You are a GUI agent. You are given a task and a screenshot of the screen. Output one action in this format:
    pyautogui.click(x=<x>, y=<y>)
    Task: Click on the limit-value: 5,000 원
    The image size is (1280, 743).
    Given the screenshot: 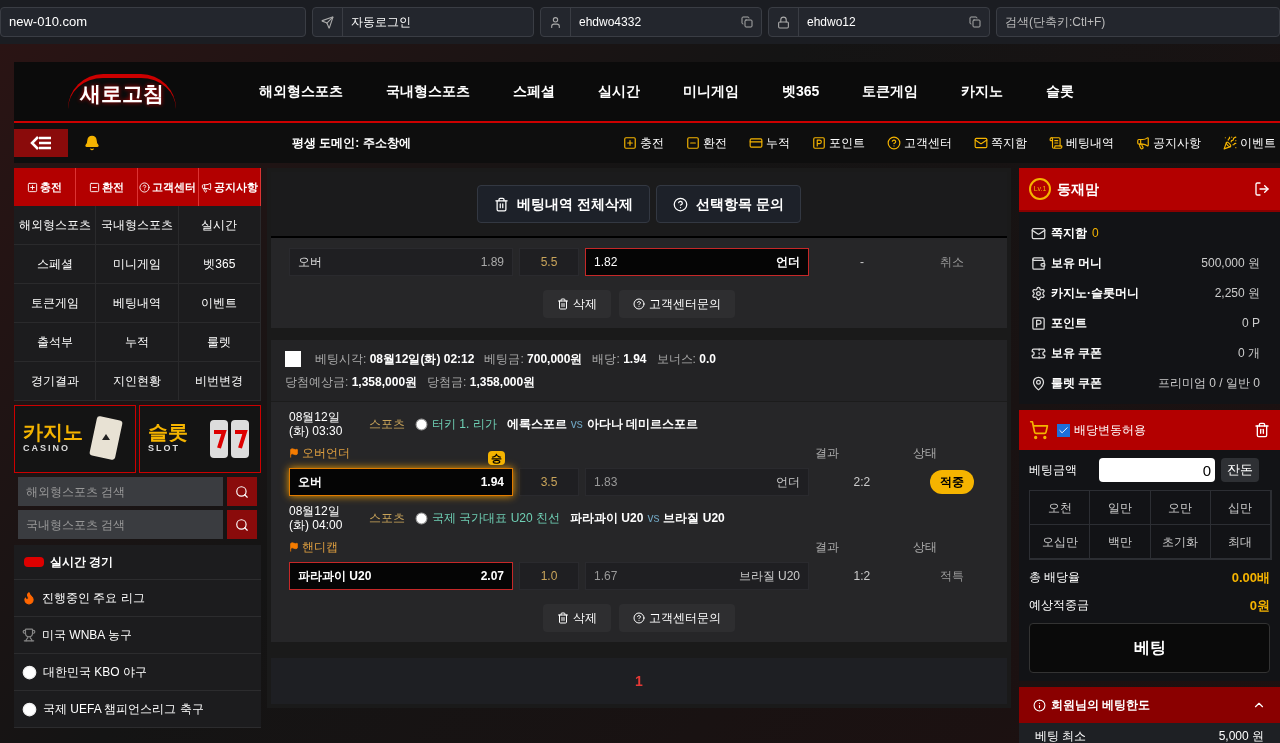 What is the action you would take?
    pyautogui.click(x=1241, y=735)
    